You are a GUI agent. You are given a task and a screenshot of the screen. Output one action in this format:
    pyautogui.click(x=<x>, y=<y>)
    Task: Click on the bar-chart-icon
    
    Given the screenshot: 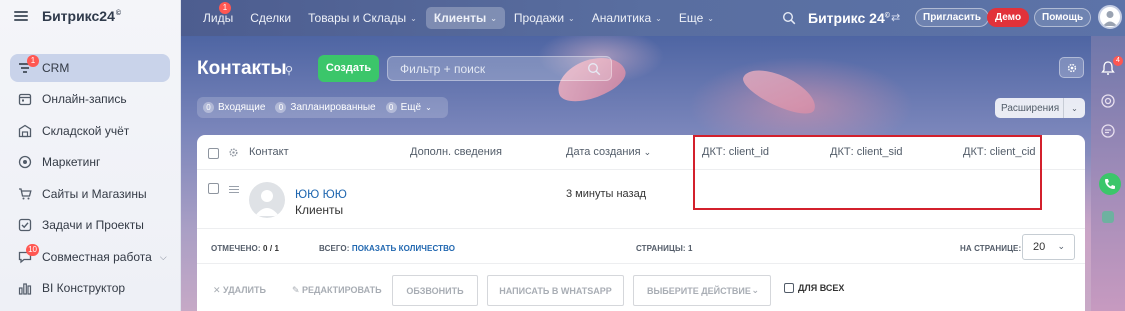 What is the action you would take?
    pyautogui.click(x=25, y=288)
    